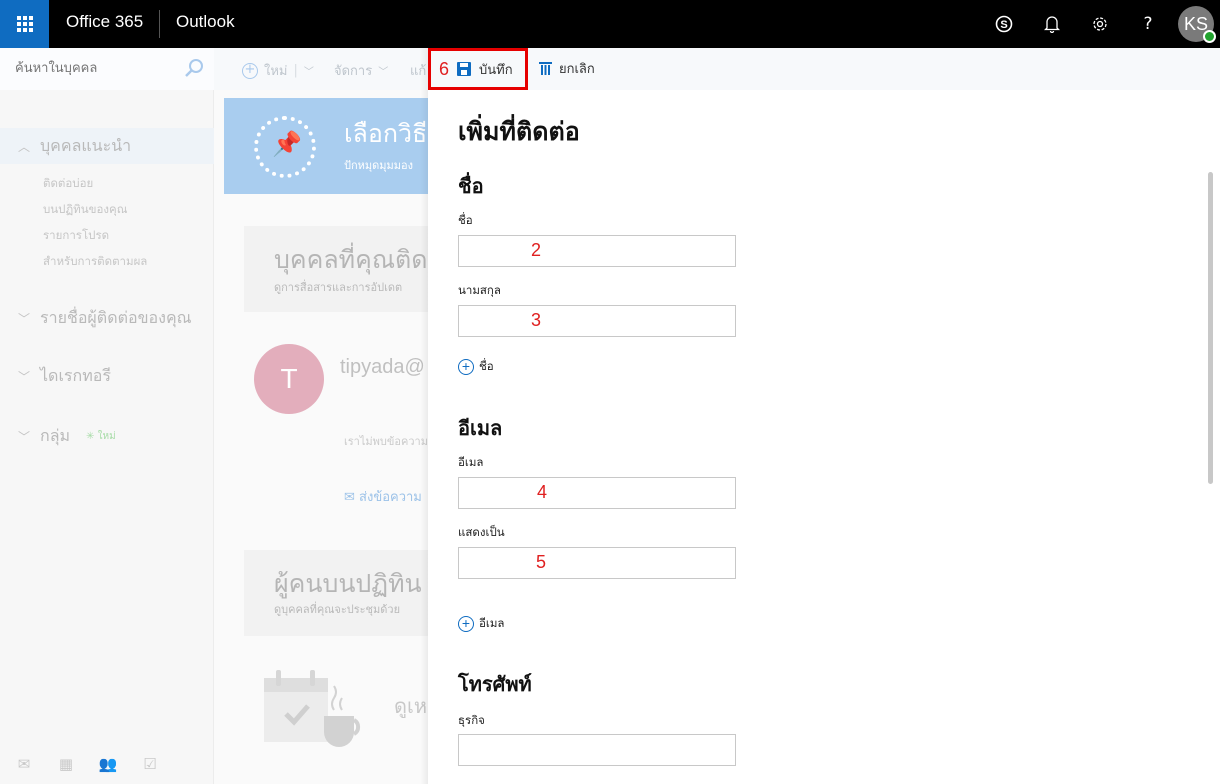 Image resolution: width=1220 pixels, height=784 pixels. What do you see at coordinates (116, 317) in the screenshot?
I see `nav-head-label: รายชื่อผู้ติดต่อของคุณ` at bounding box center [116, 317].